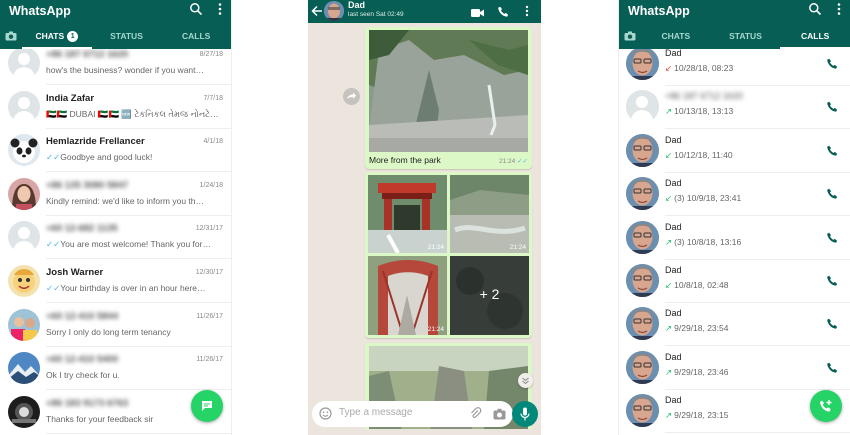 The height and width of the screenshot is (435, 850). What do you see at coordinates (525, 380) in the screenshot?
I see `scroll-down-icon` at bounding box center [525, 380].